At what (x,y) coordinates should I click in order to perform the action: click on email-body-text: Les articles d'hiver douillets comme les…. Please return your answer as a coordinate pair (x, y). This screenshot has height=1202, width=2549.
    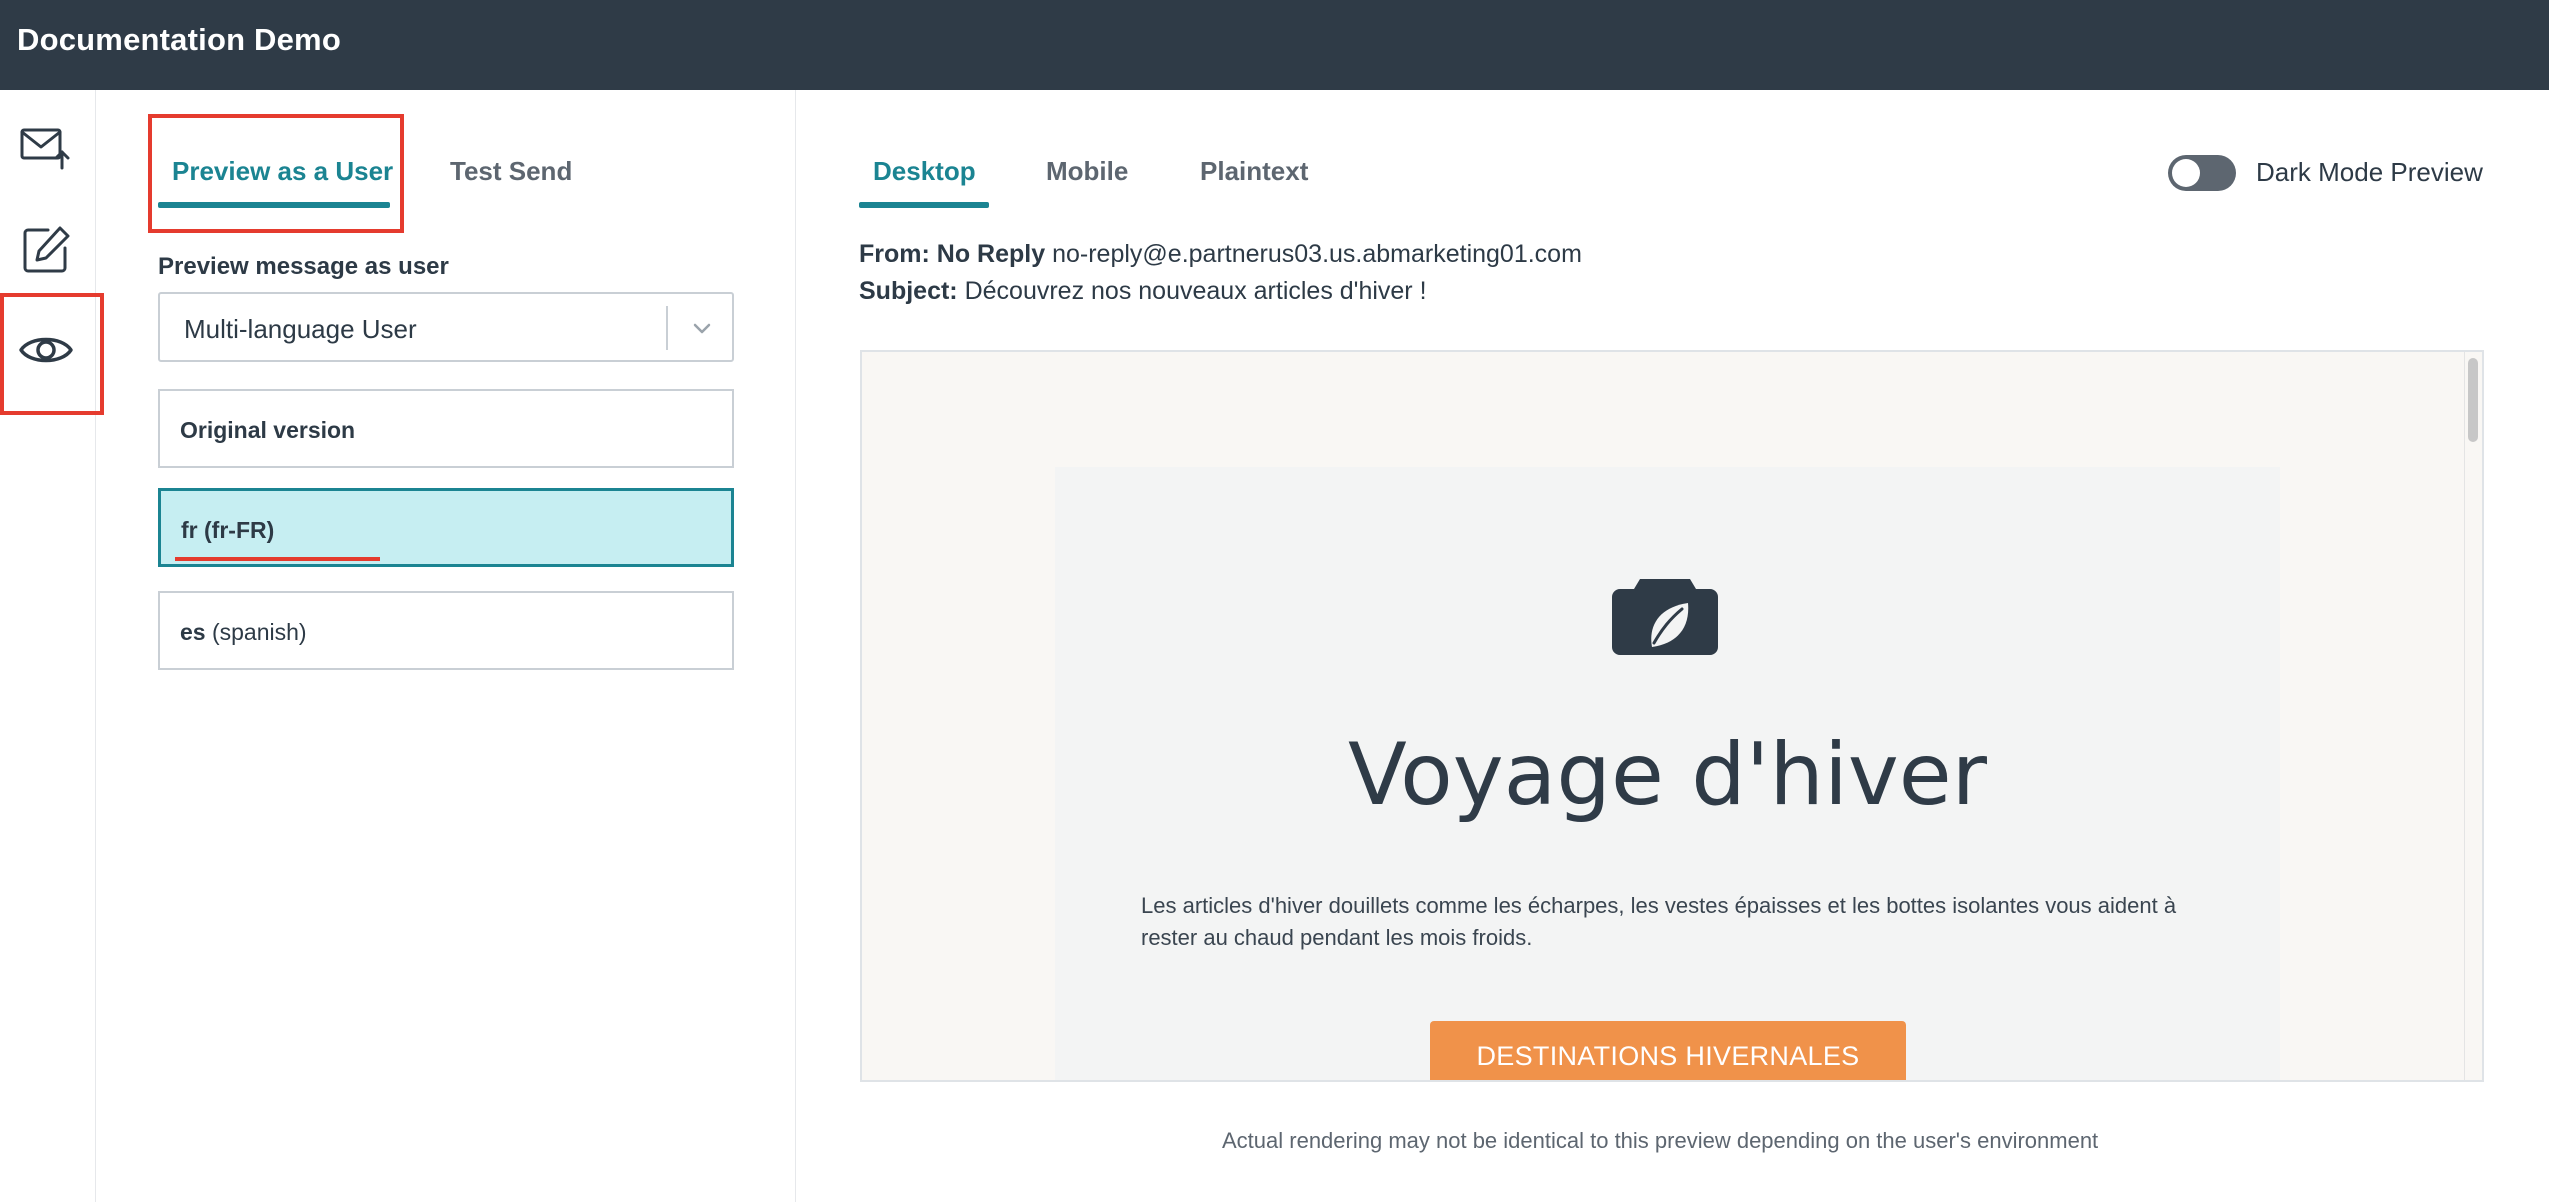
    Looking at the image, I should click on (1659, 921).